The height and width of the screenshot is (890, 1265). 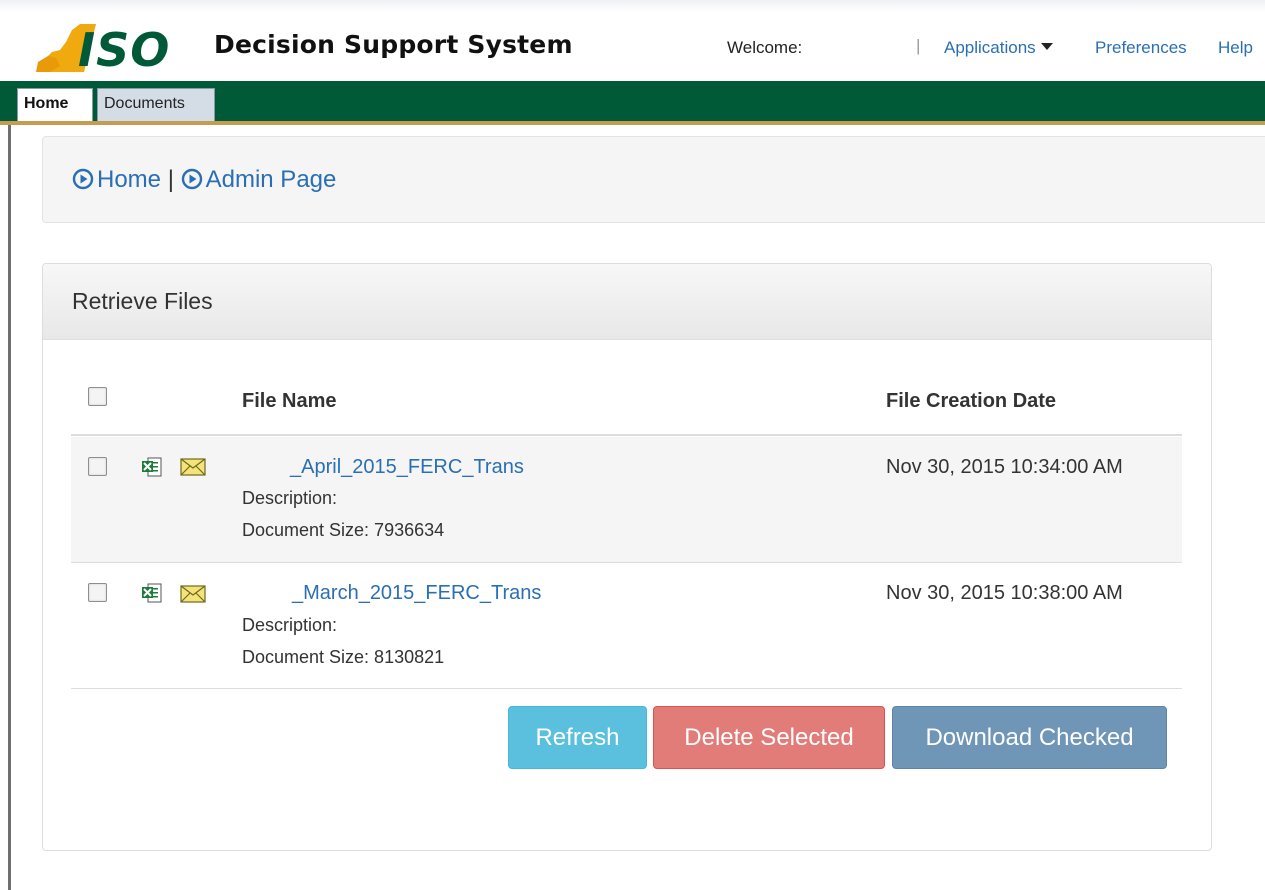 I want to click on breadcrumb: Home | Admin Page, so click(x=204, y=180).